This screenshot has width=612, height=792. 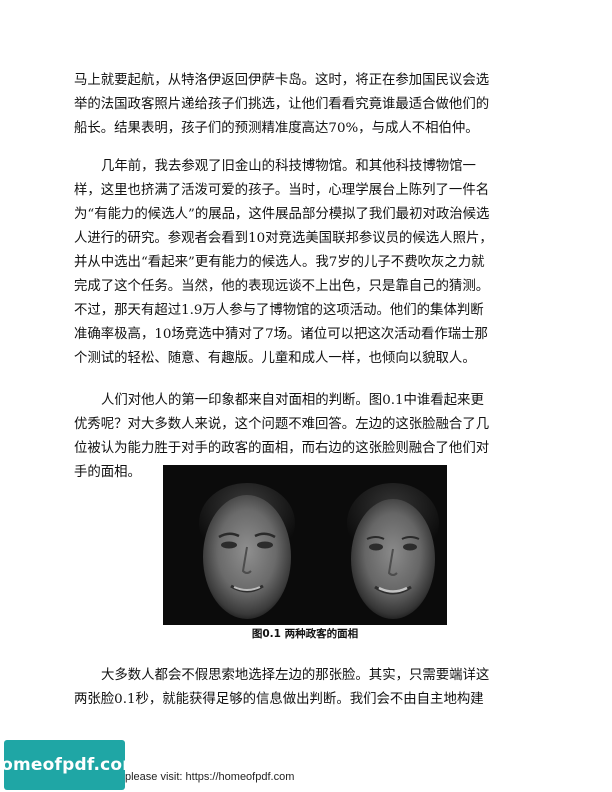 What do you see at coordinates (305, 545) in the screenshot?
I see `composite-faces-figure` at bounding box center [305, 545].